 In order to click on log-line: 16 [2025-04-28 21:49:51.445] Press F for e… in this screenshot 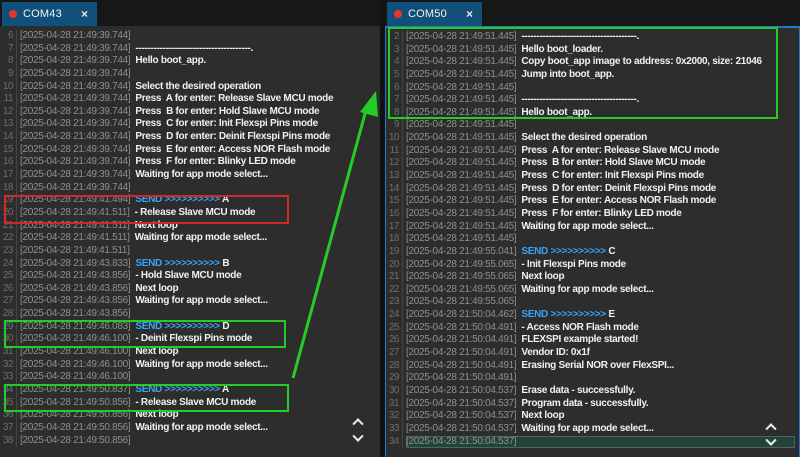, I will do `click(592, 214)`.